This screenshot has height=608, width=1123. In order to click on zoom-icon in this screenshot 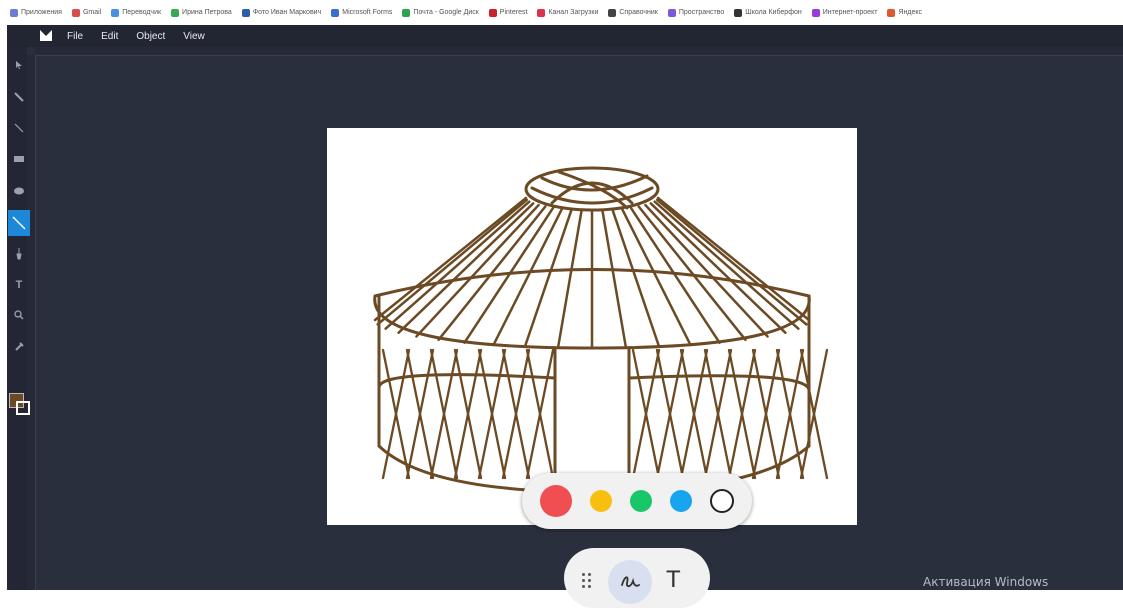, I will do `click(19, 315)`.